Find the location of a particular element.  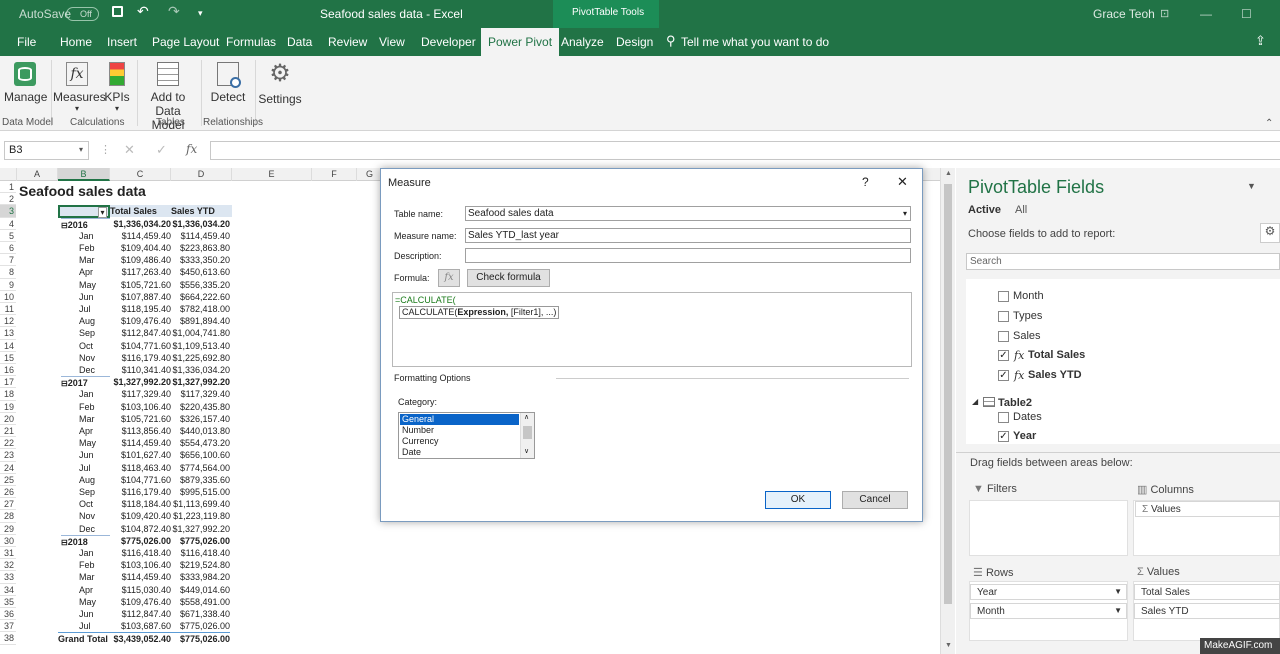

field-item: Sales YTD is located at coordinates (1055, 375).